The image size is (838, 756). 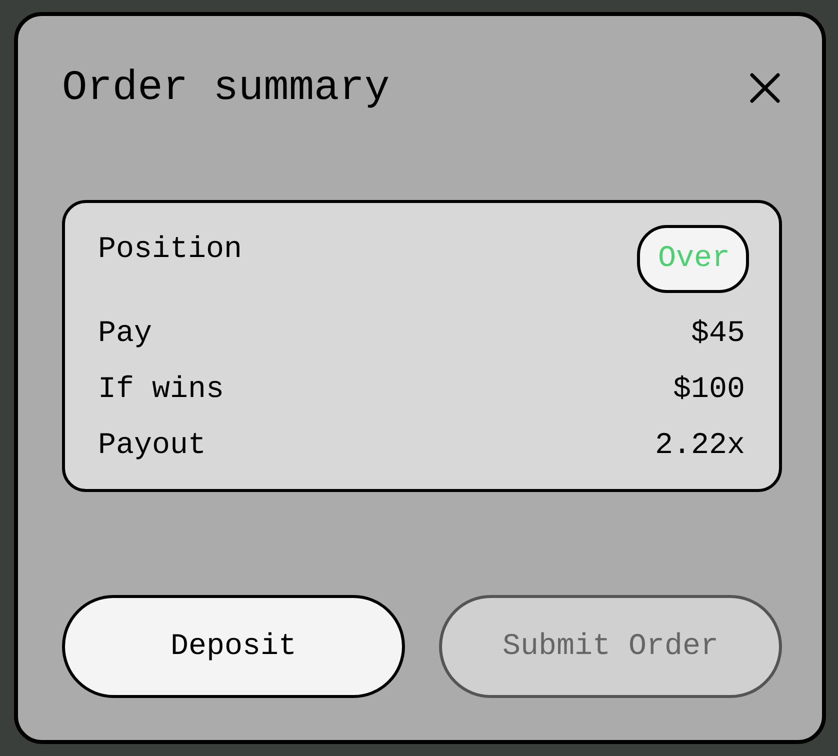 I want to click on position-badge: Over, so click(x=692, y=259).